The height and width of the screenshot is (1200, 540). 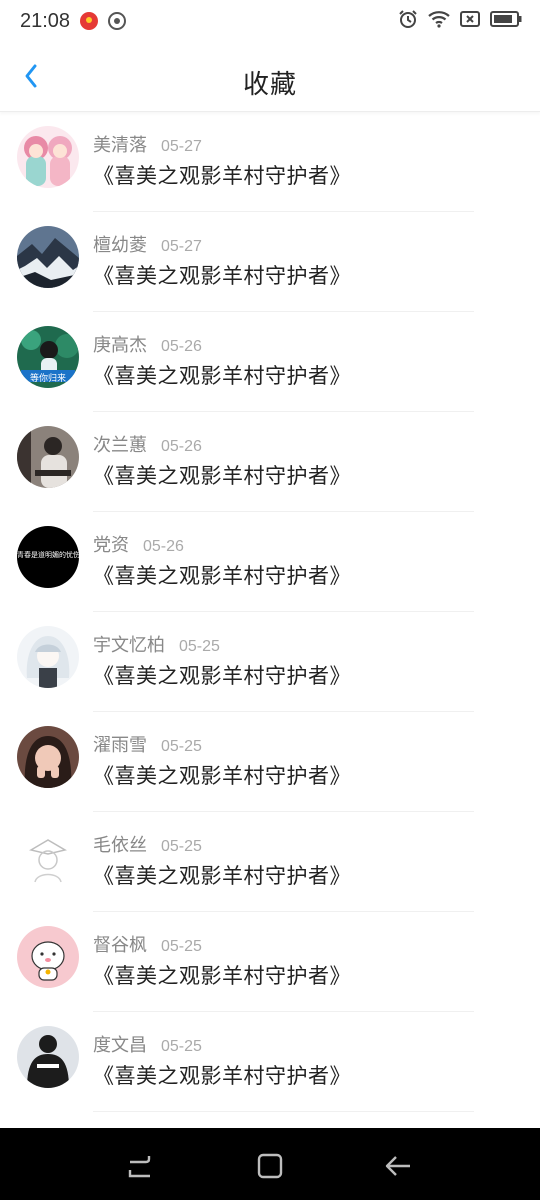 I want to click on recents-button, so click(x=140, y=1166).